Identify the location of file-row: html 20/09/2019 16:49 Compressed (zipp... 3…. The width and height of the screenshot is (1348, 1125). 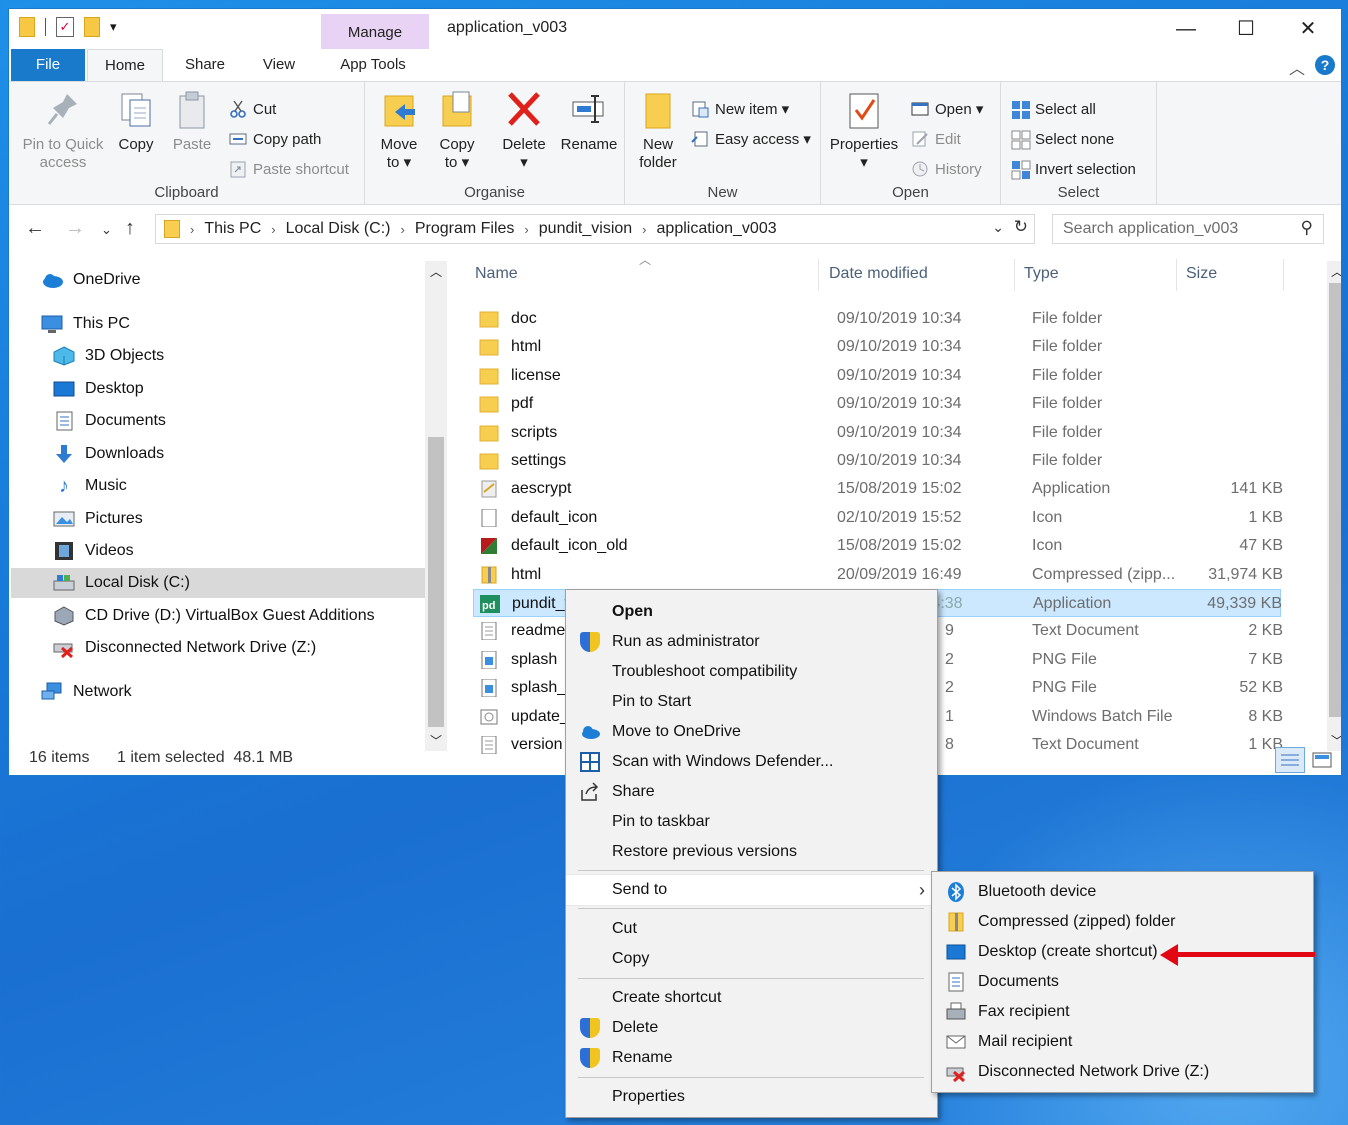
(878, 575).